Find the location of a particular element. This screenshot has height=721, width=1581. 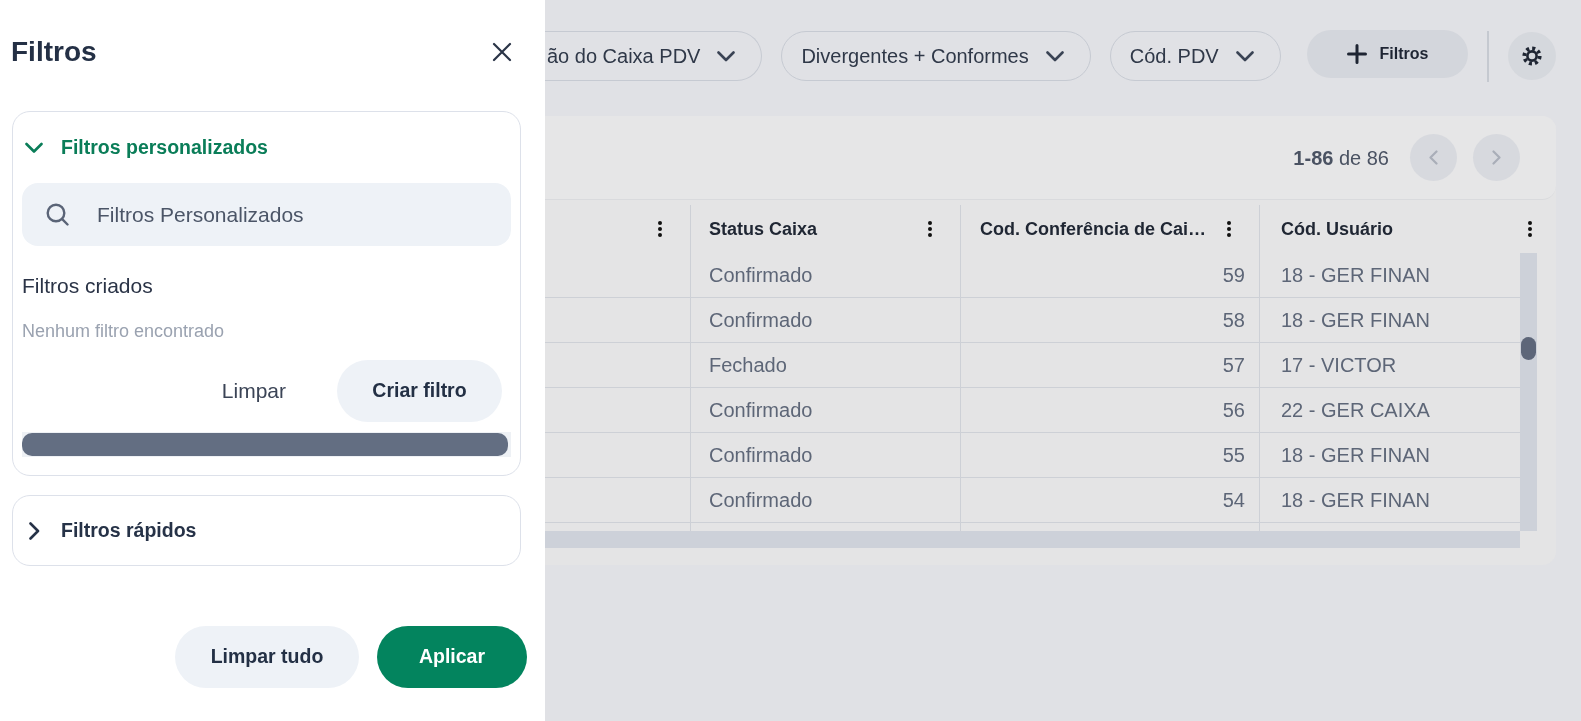

drawer-title: Filtros is located at coordinates (54, 52).